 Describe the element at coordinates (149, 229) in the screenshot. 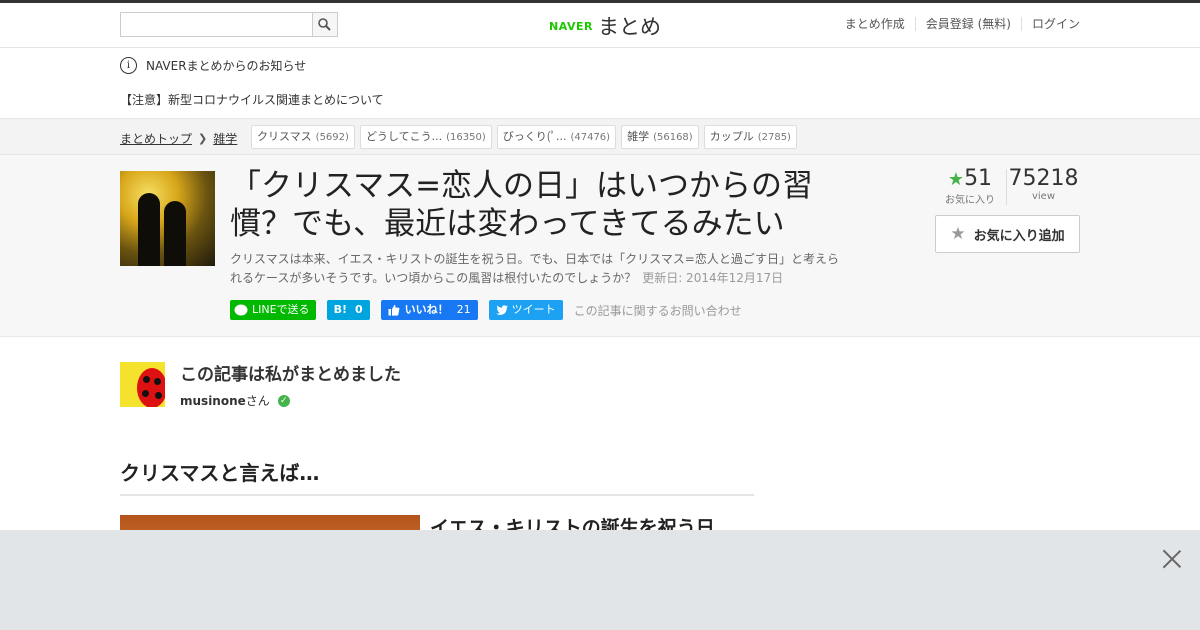

I see `silhouette-left` at that location.